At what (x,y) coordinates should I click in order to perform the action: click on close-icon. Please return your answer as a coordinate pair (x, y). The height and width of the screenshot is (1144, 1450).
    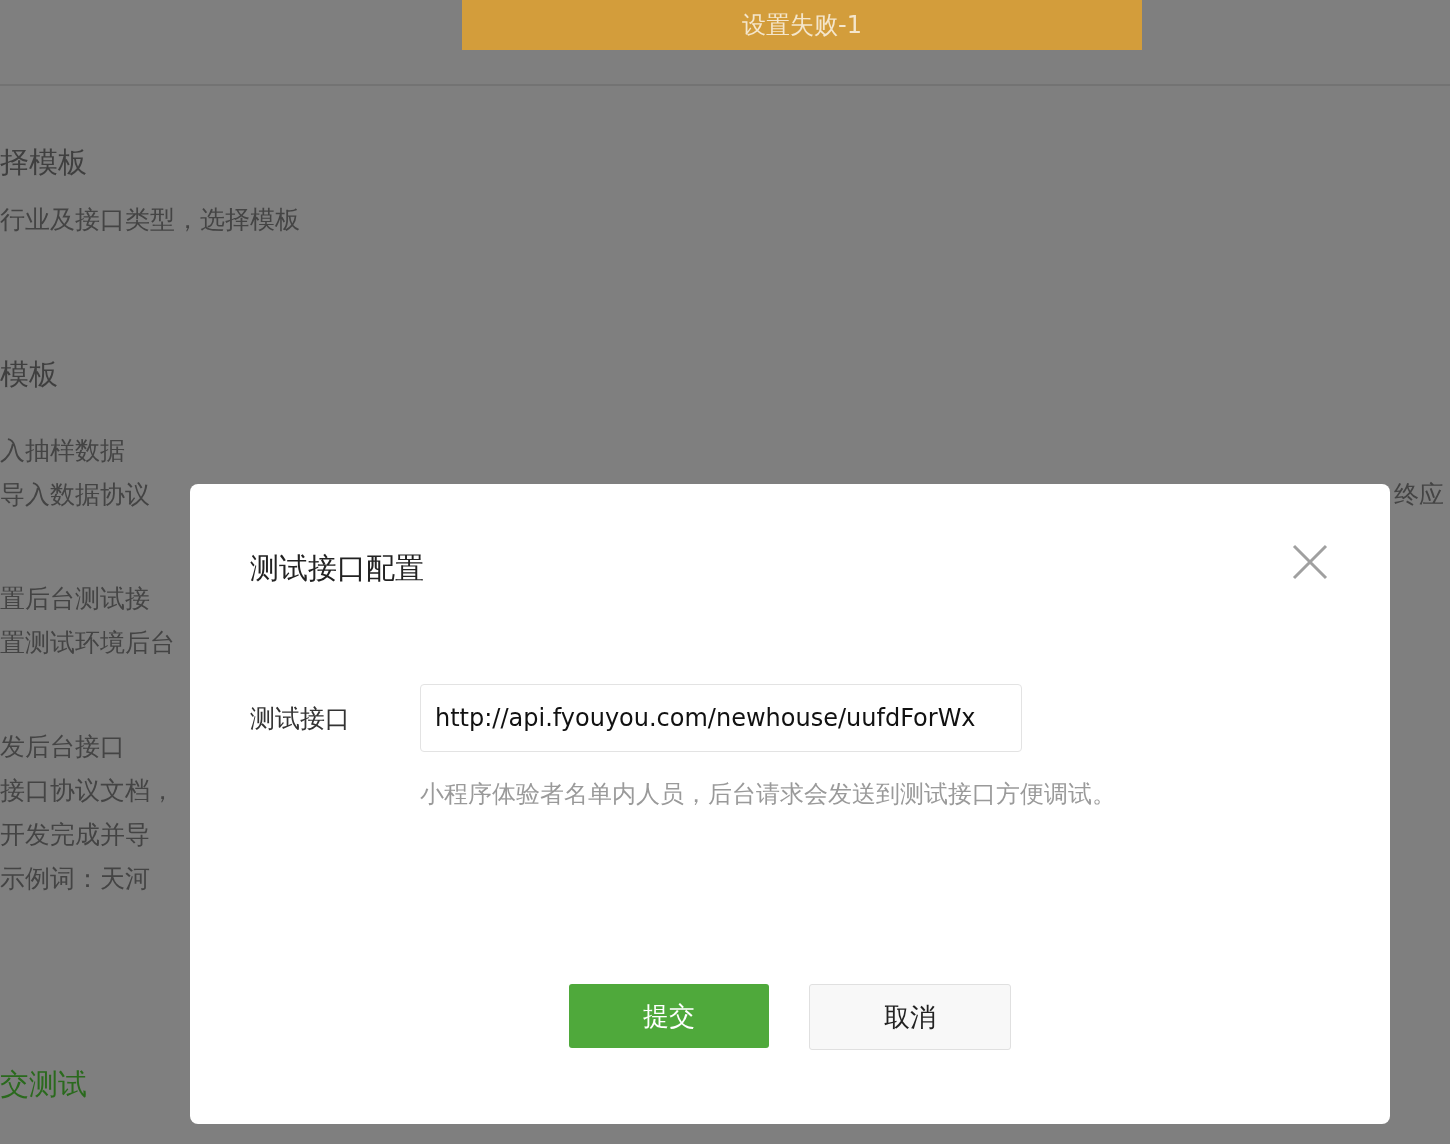
    Looking at the image, I should click on (1310, 562).